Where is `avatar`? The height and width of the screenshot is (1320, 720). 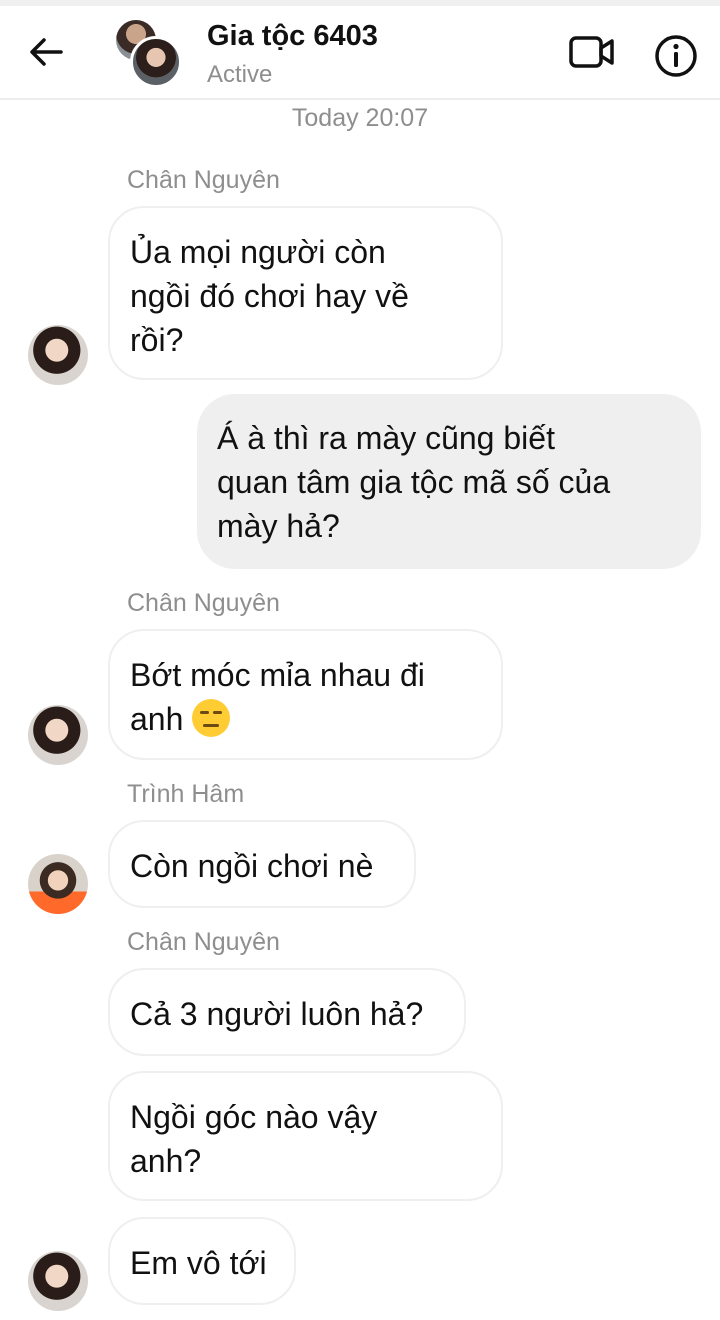 avatar is located at coordinates (156, 62).